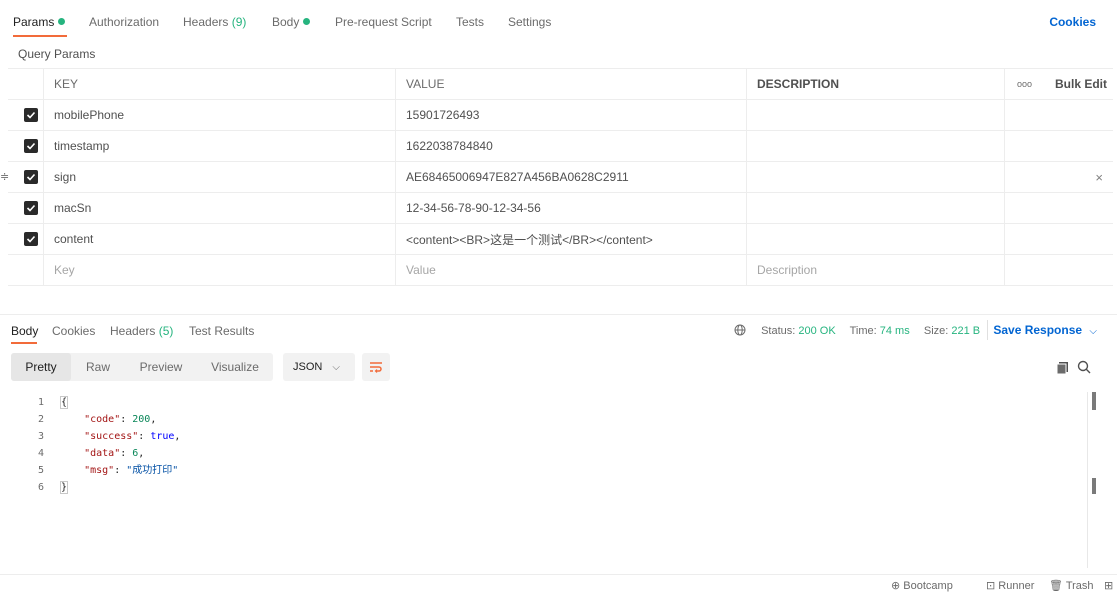 The height and width of the screenshot is (592, 1117). I want to click on line-number: 3, so click(40, 436).